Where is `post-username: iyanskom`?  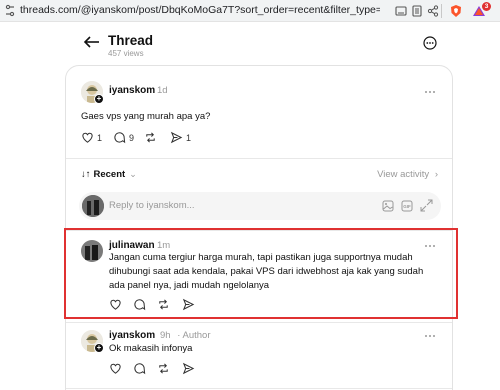
post-username: iyanskom is located at coordinates (132, 90).